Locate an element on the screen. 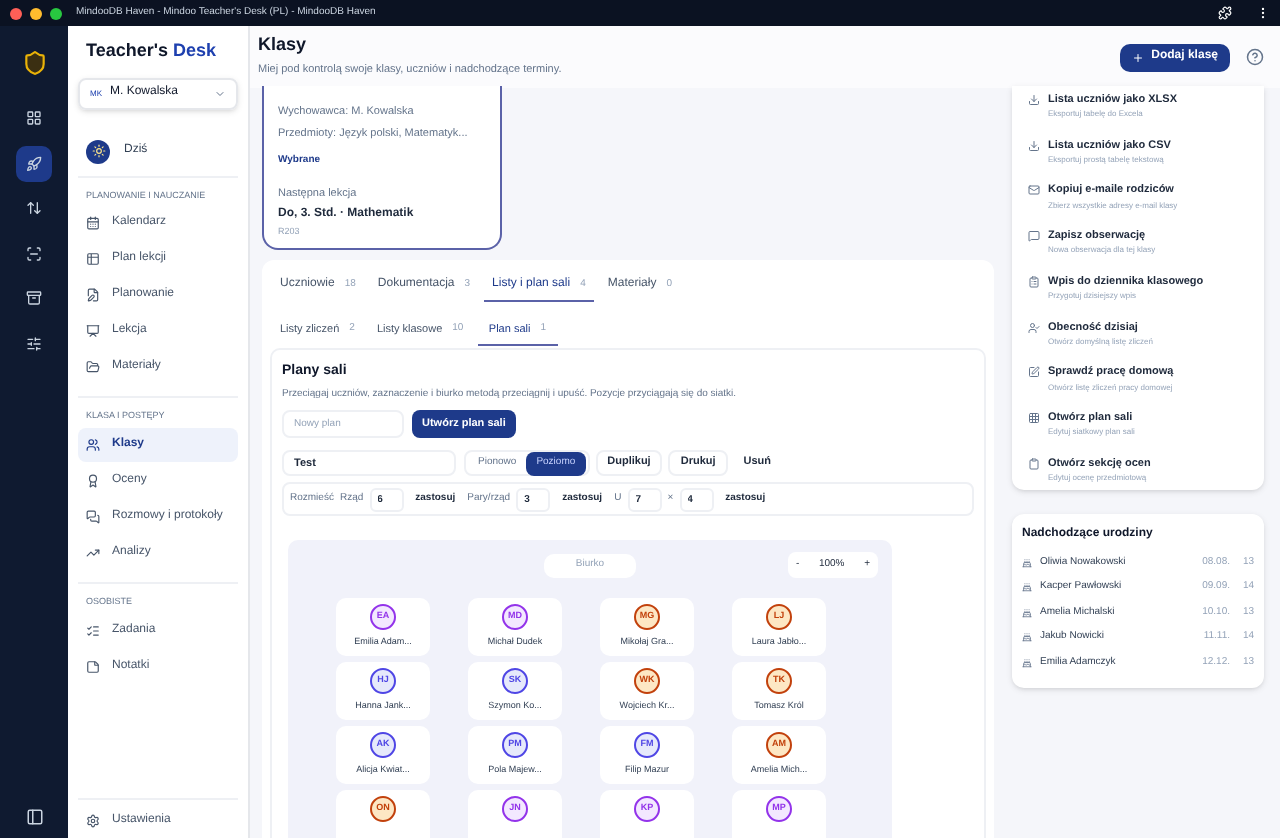  settings-icon is located at coordinates (93, 821).